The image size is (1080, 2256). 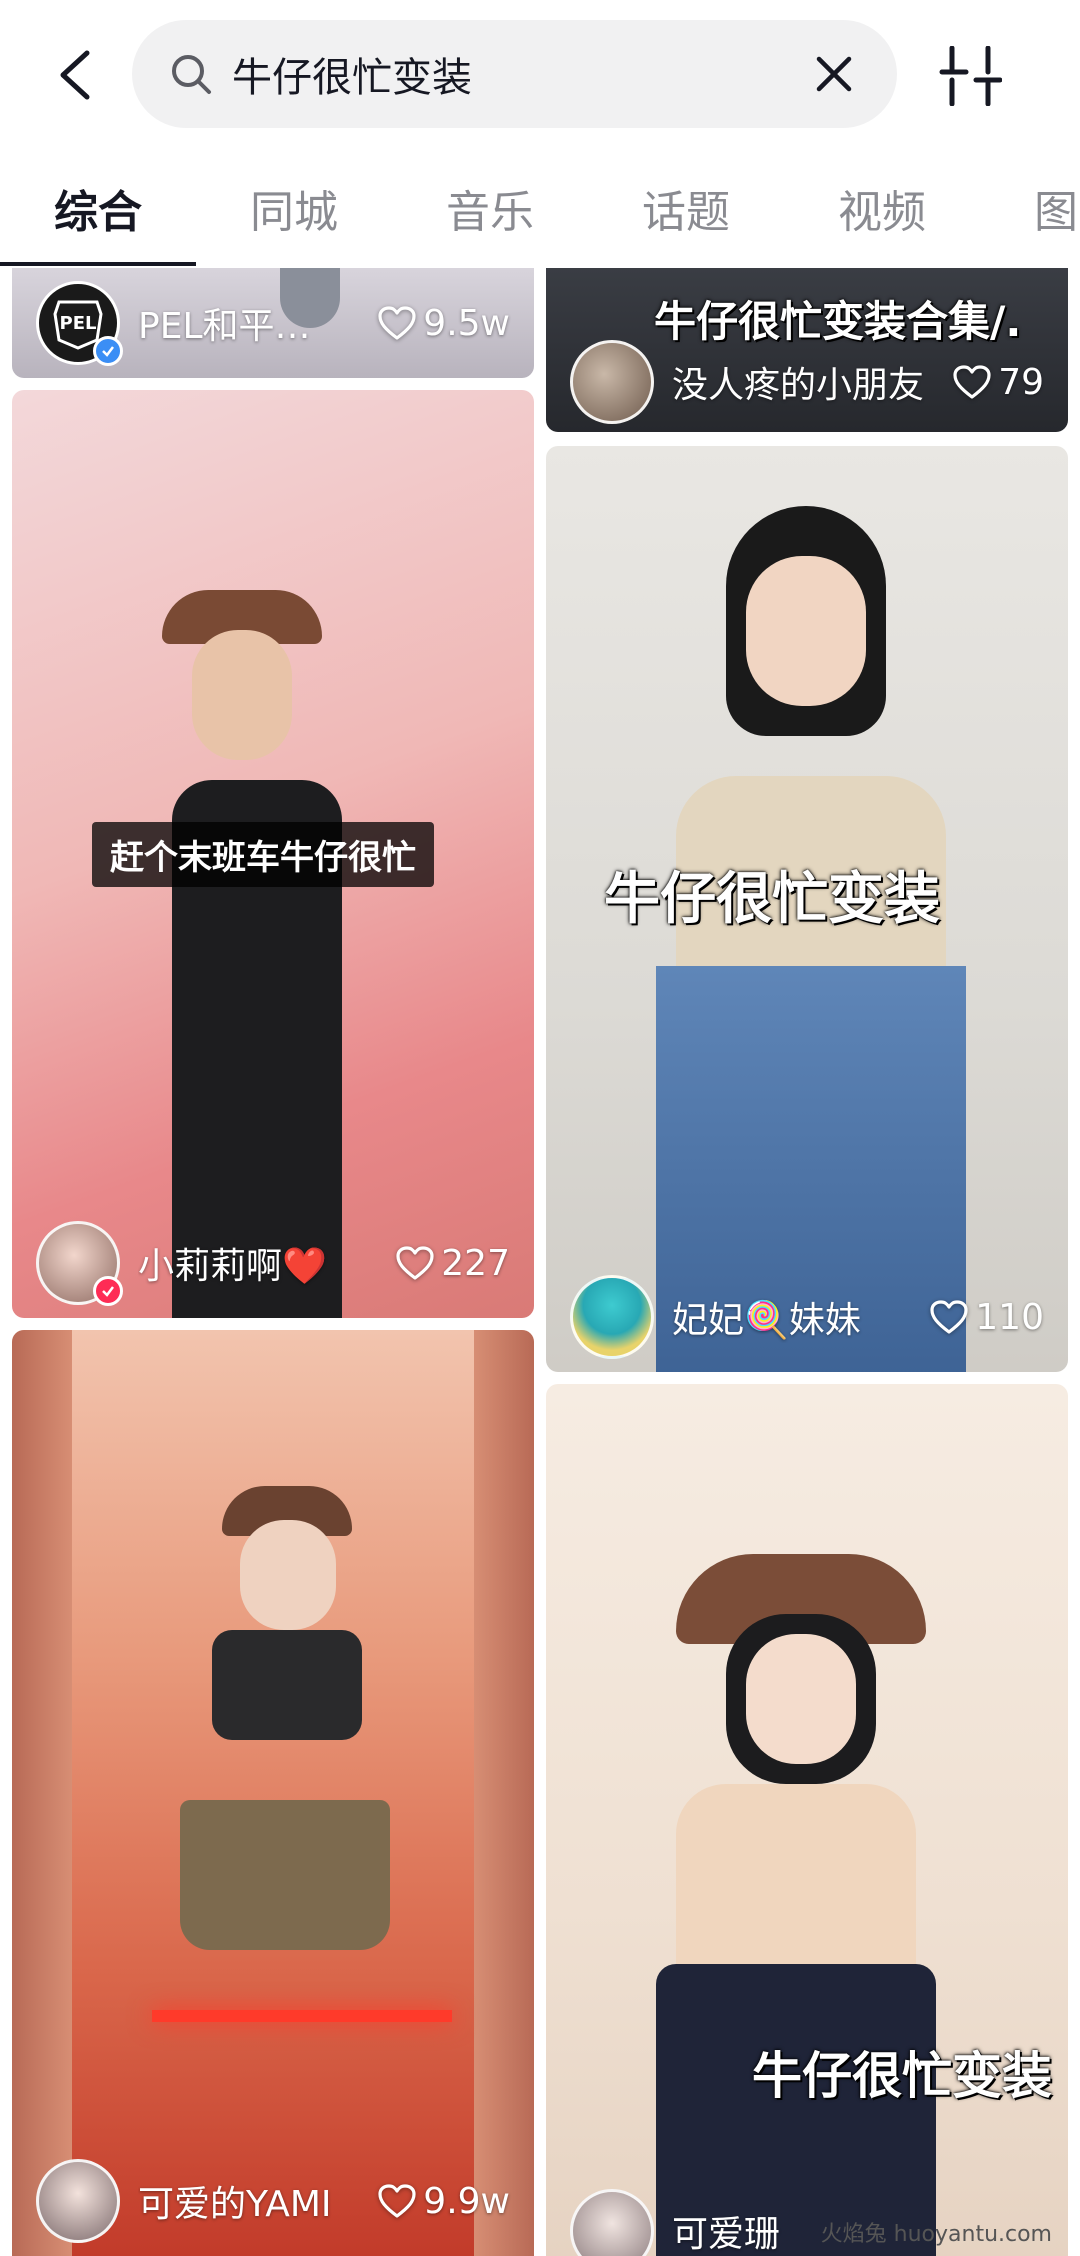 What do you see at coordinates (998, 382) in the screenshot?
I see `like-count: 79` at bounding box center [998, 382].